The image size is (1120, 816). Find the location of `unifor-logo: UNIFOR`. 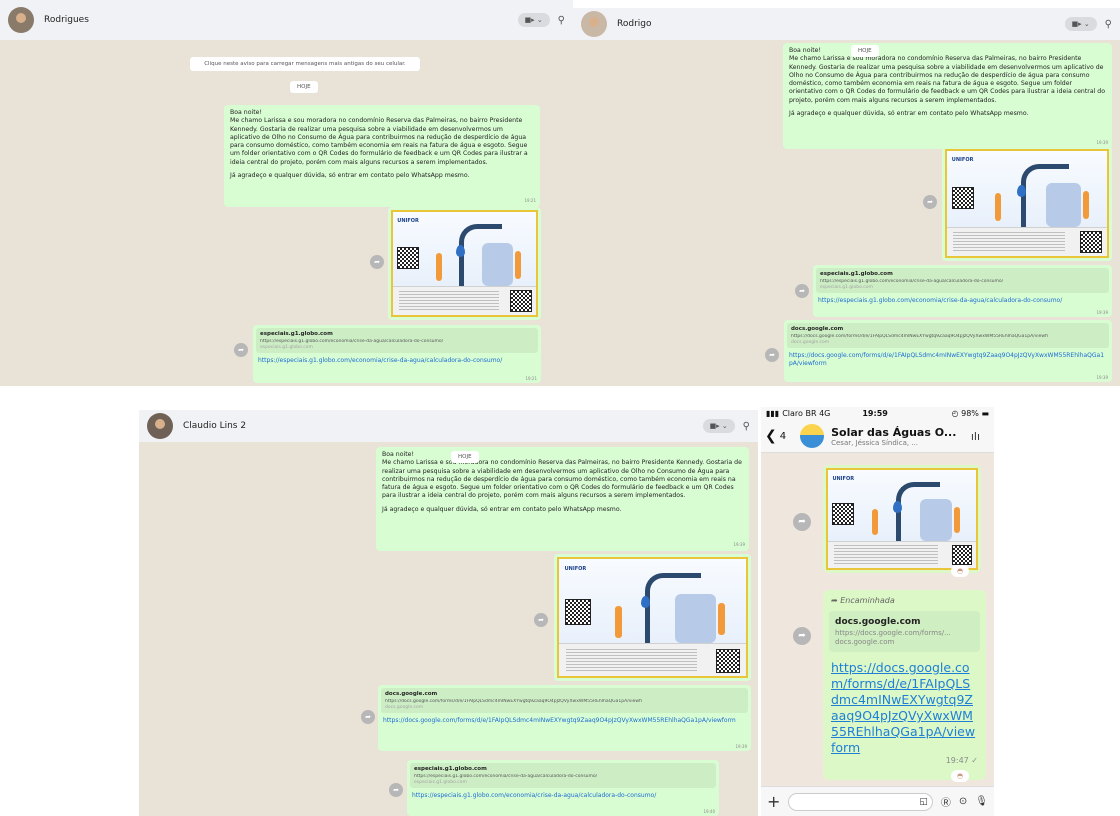

unifor-logo: UNIFOR is located at coordinates (408, 221).